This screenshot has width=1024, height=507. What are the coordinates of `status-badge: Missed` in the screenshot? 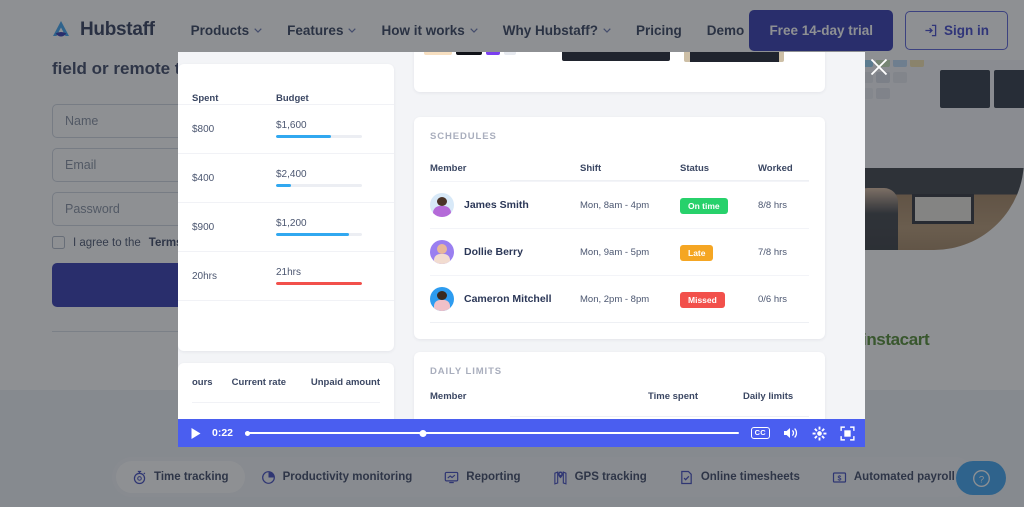 It's located at (702, 300).